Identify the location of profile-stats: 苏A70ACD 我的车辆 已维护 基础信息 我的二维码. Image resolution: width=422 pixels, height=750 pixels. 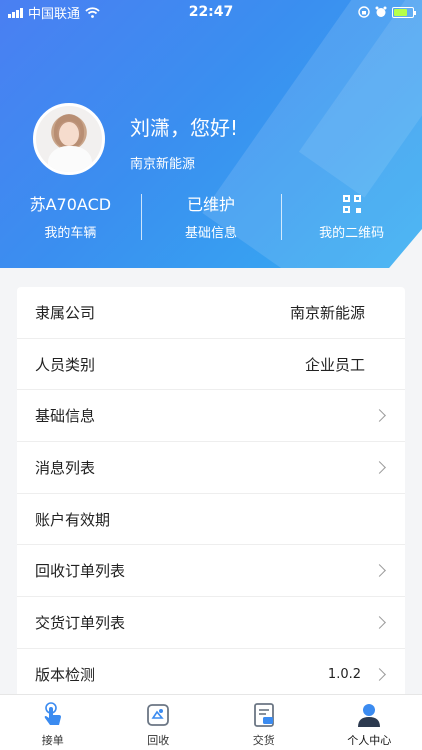
(211, 220).